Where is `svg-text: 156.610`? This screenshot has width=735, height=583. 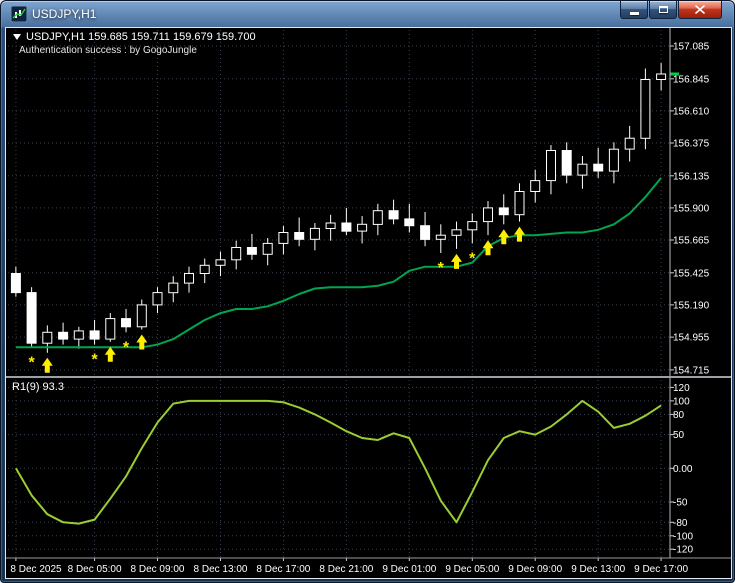 svg-text: 156.610 is located at coordinates (691, 111).